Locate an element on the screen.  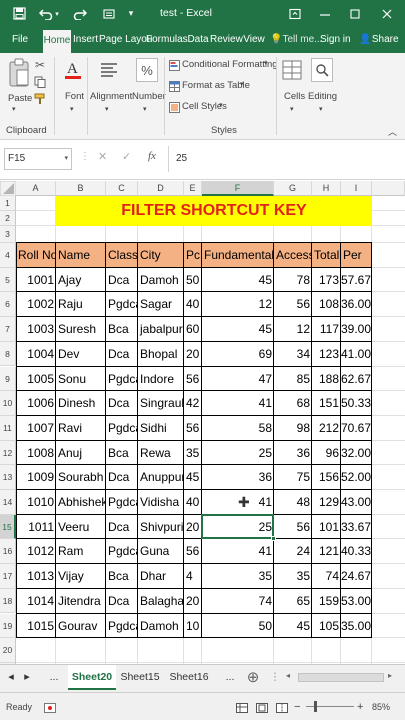
row-header-8: 8 is located at coordinates (8, 354).